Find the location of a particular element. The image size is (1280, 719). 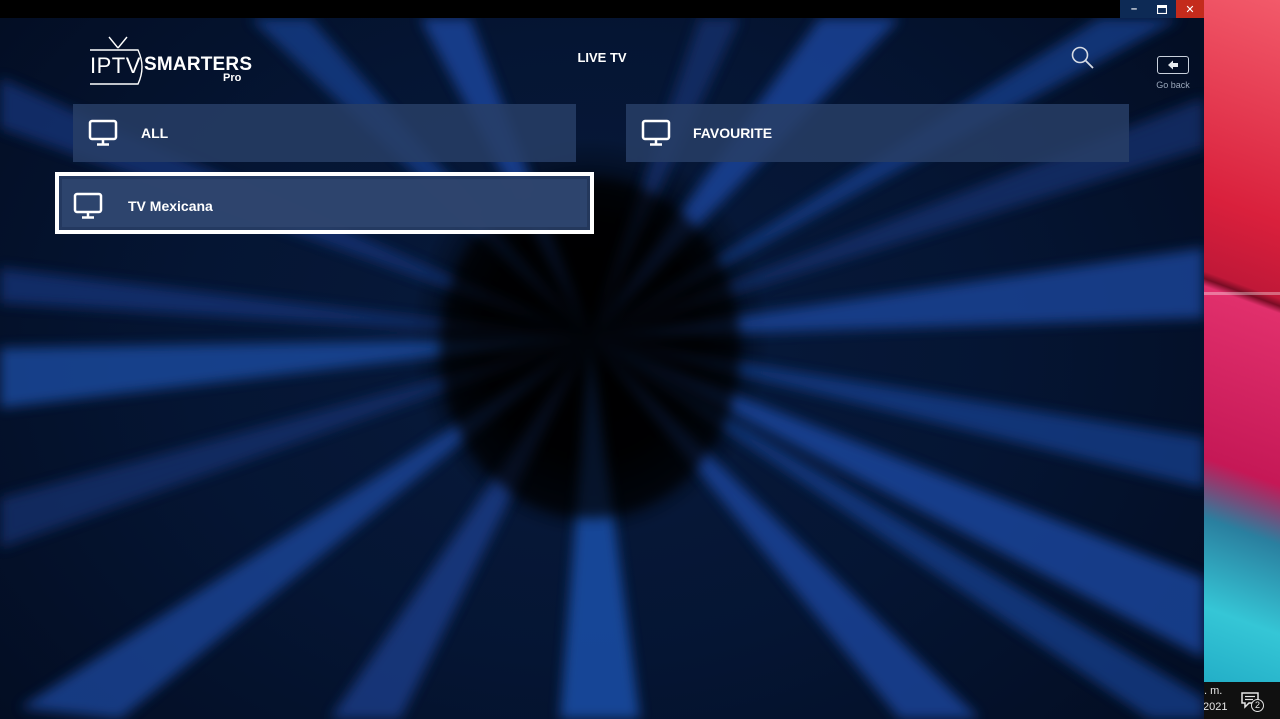

app-logo: IPTV SMARTERS Pro is located at coordinates (173, 62).